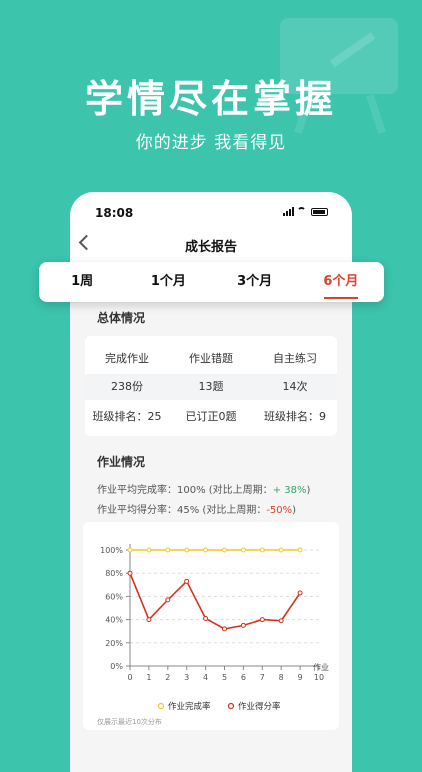 This screenshot has width=422, height=772. What do you see at coordinates (116, 666) in the screenshot?
I see `y-tick-label: 0%` at bounding box center [116, 666].